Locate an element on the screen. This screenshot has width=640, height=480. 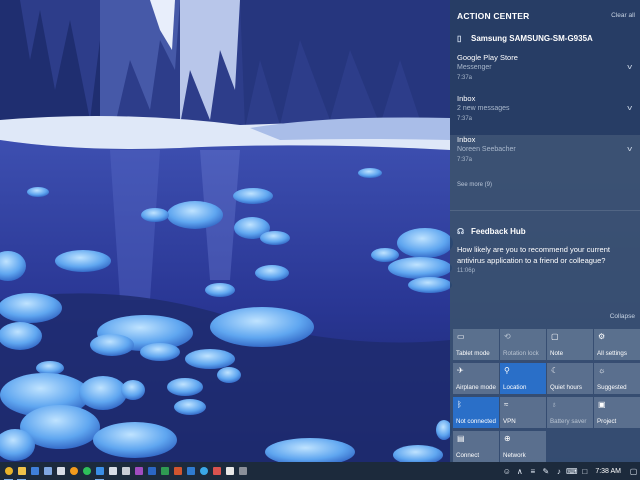
action-center-title: ACTION CENTER is located at coordinates (493, 16).